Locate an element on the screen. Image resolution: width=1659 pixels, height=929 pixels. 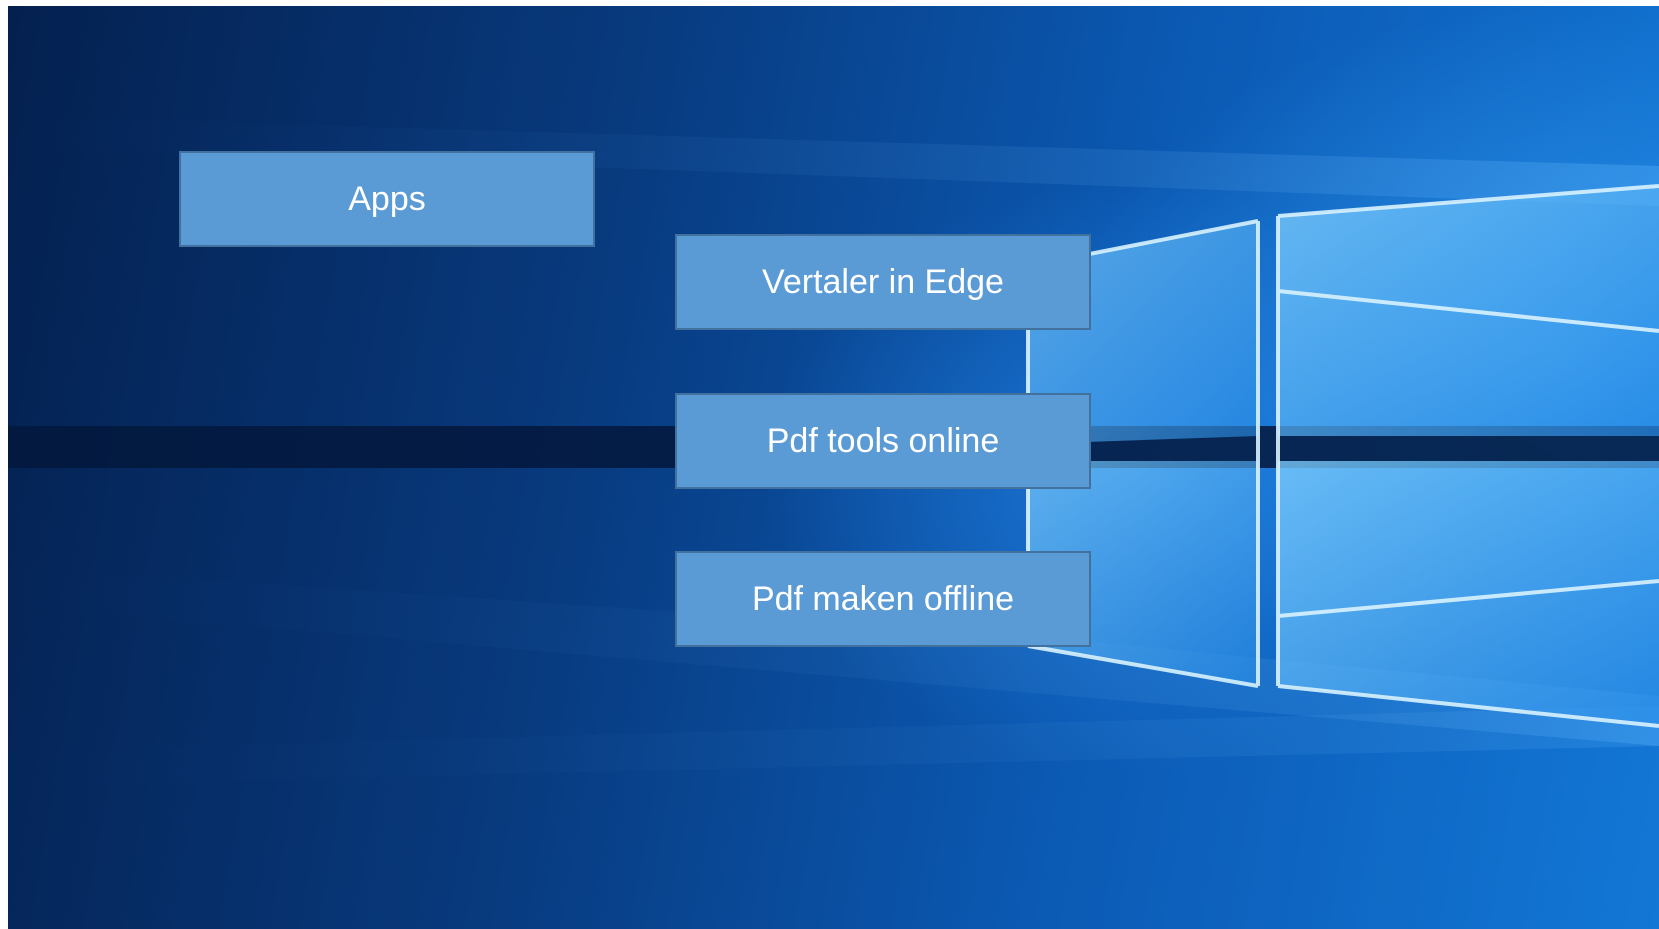
pdf-tools-online-label: Pdf tools online is located at coordinates (883, 440).